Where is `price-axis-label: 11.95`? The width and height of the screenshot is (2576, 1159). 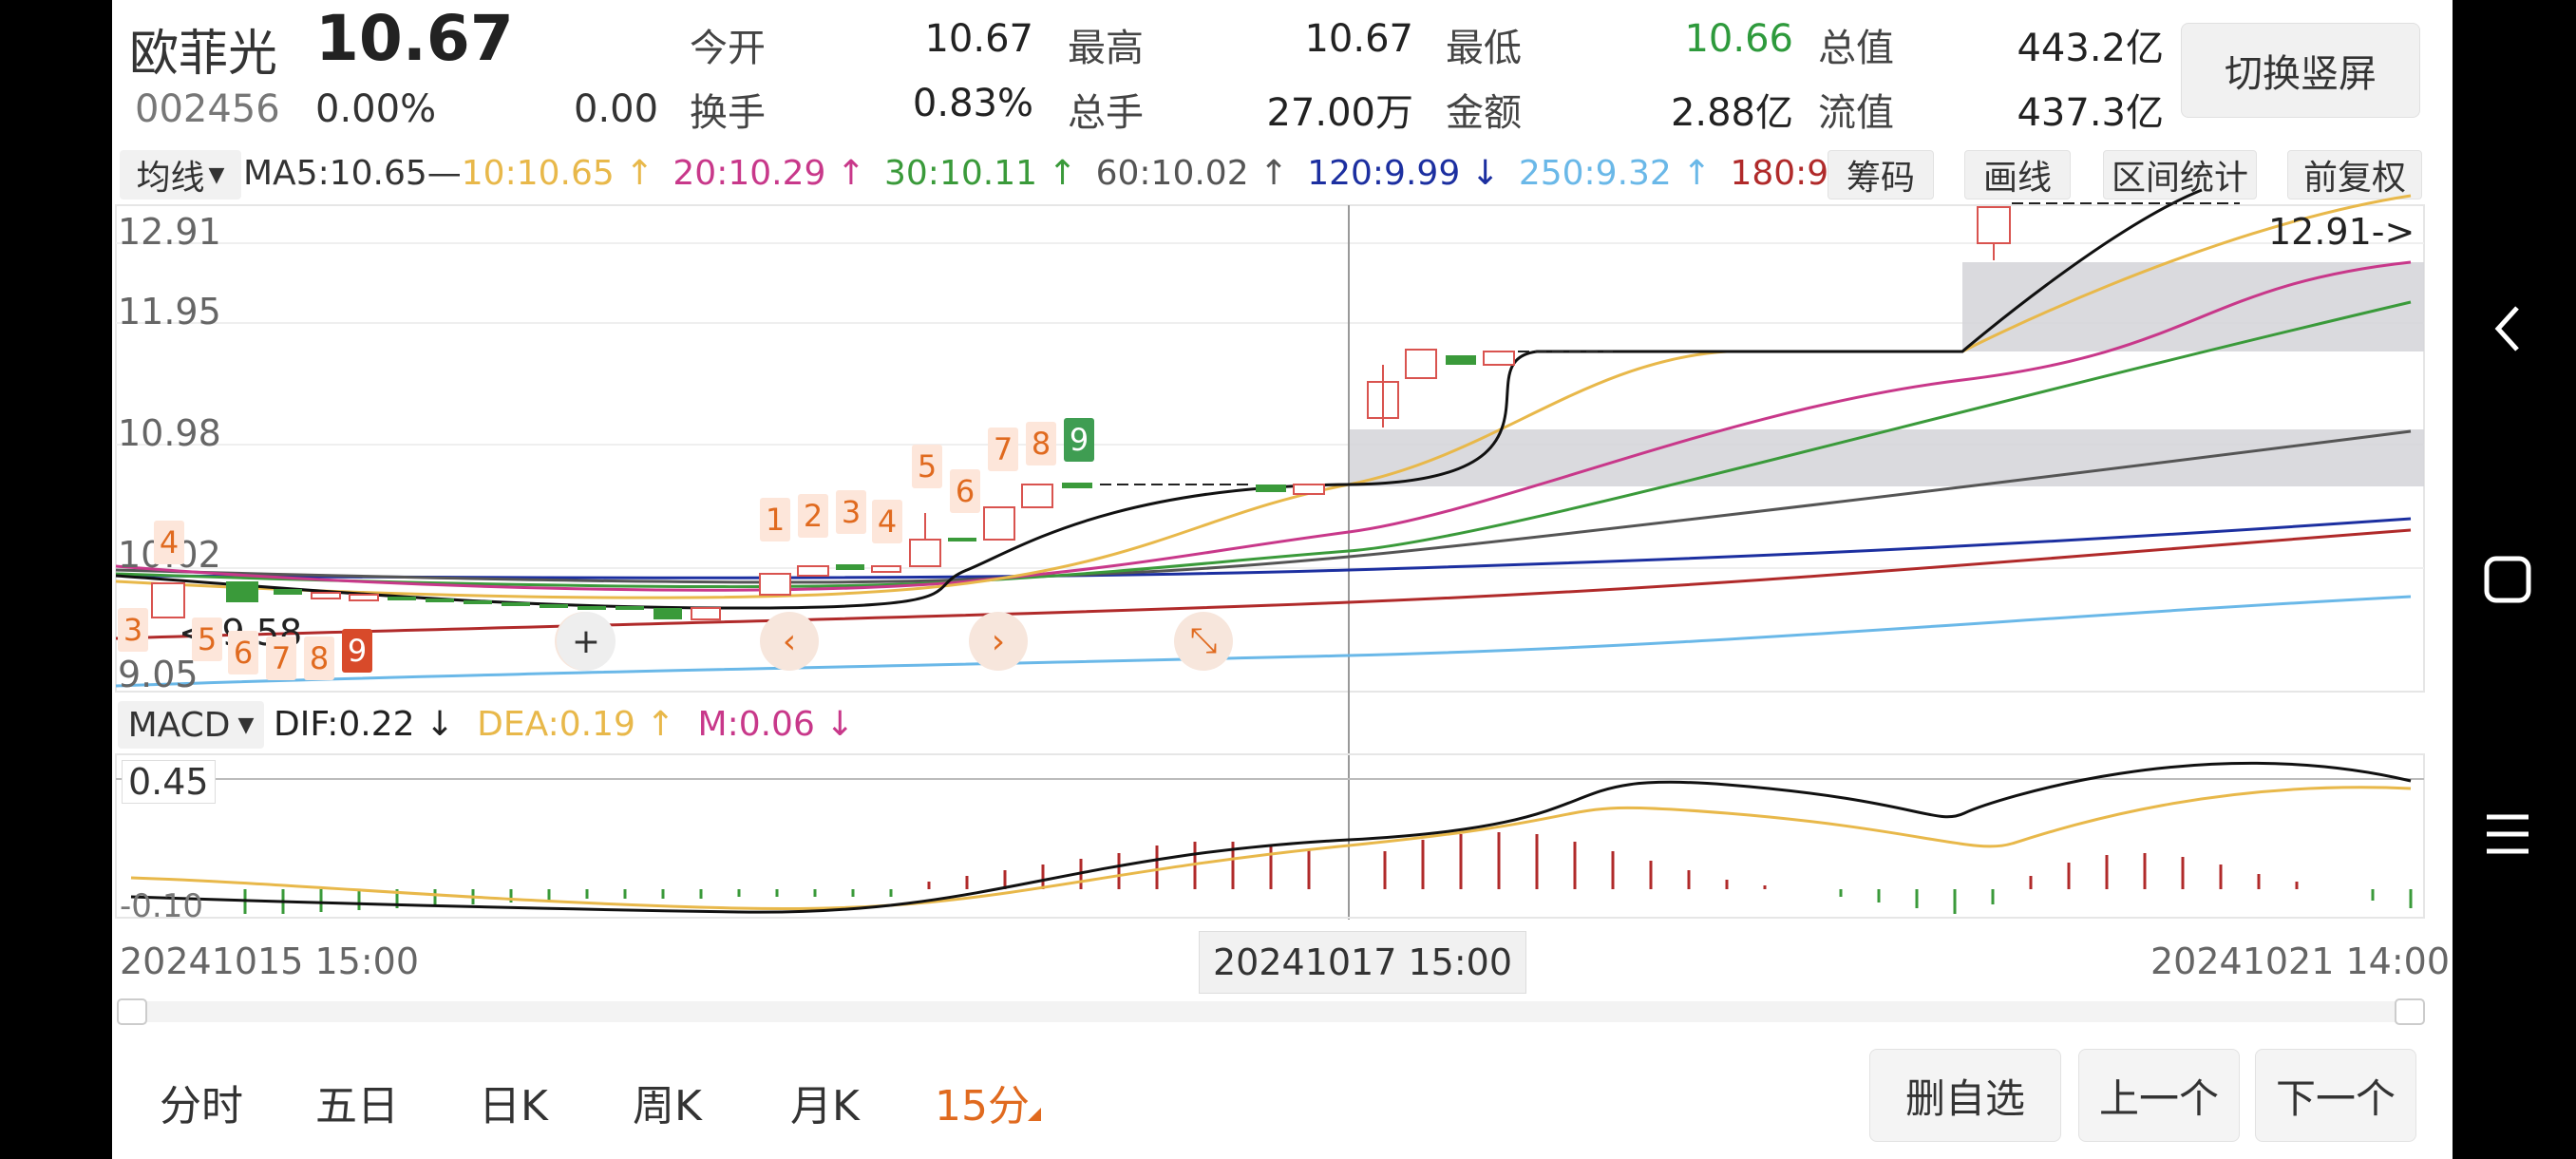
price-axis-label: 11.95 is located at coordinates (169, 311).